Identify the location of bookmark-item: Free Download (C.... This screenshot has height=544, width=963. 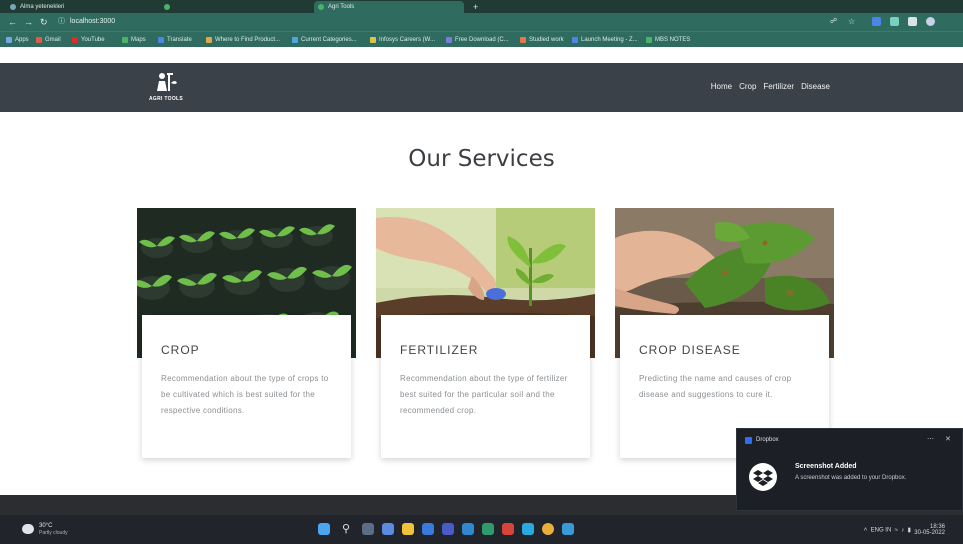
(477, 40).